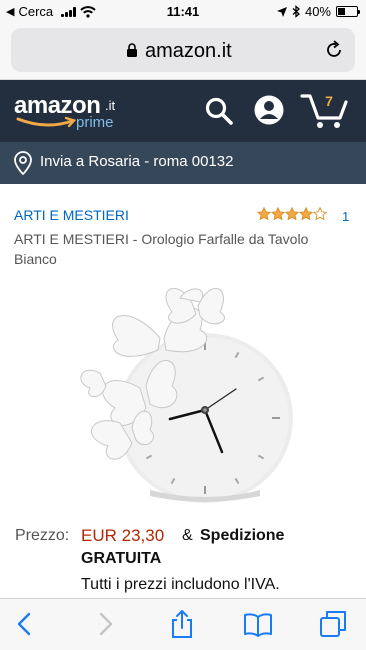  Describe the element at coordinates (334, 50) in the screenshot. I see `reload-icon` at that location.